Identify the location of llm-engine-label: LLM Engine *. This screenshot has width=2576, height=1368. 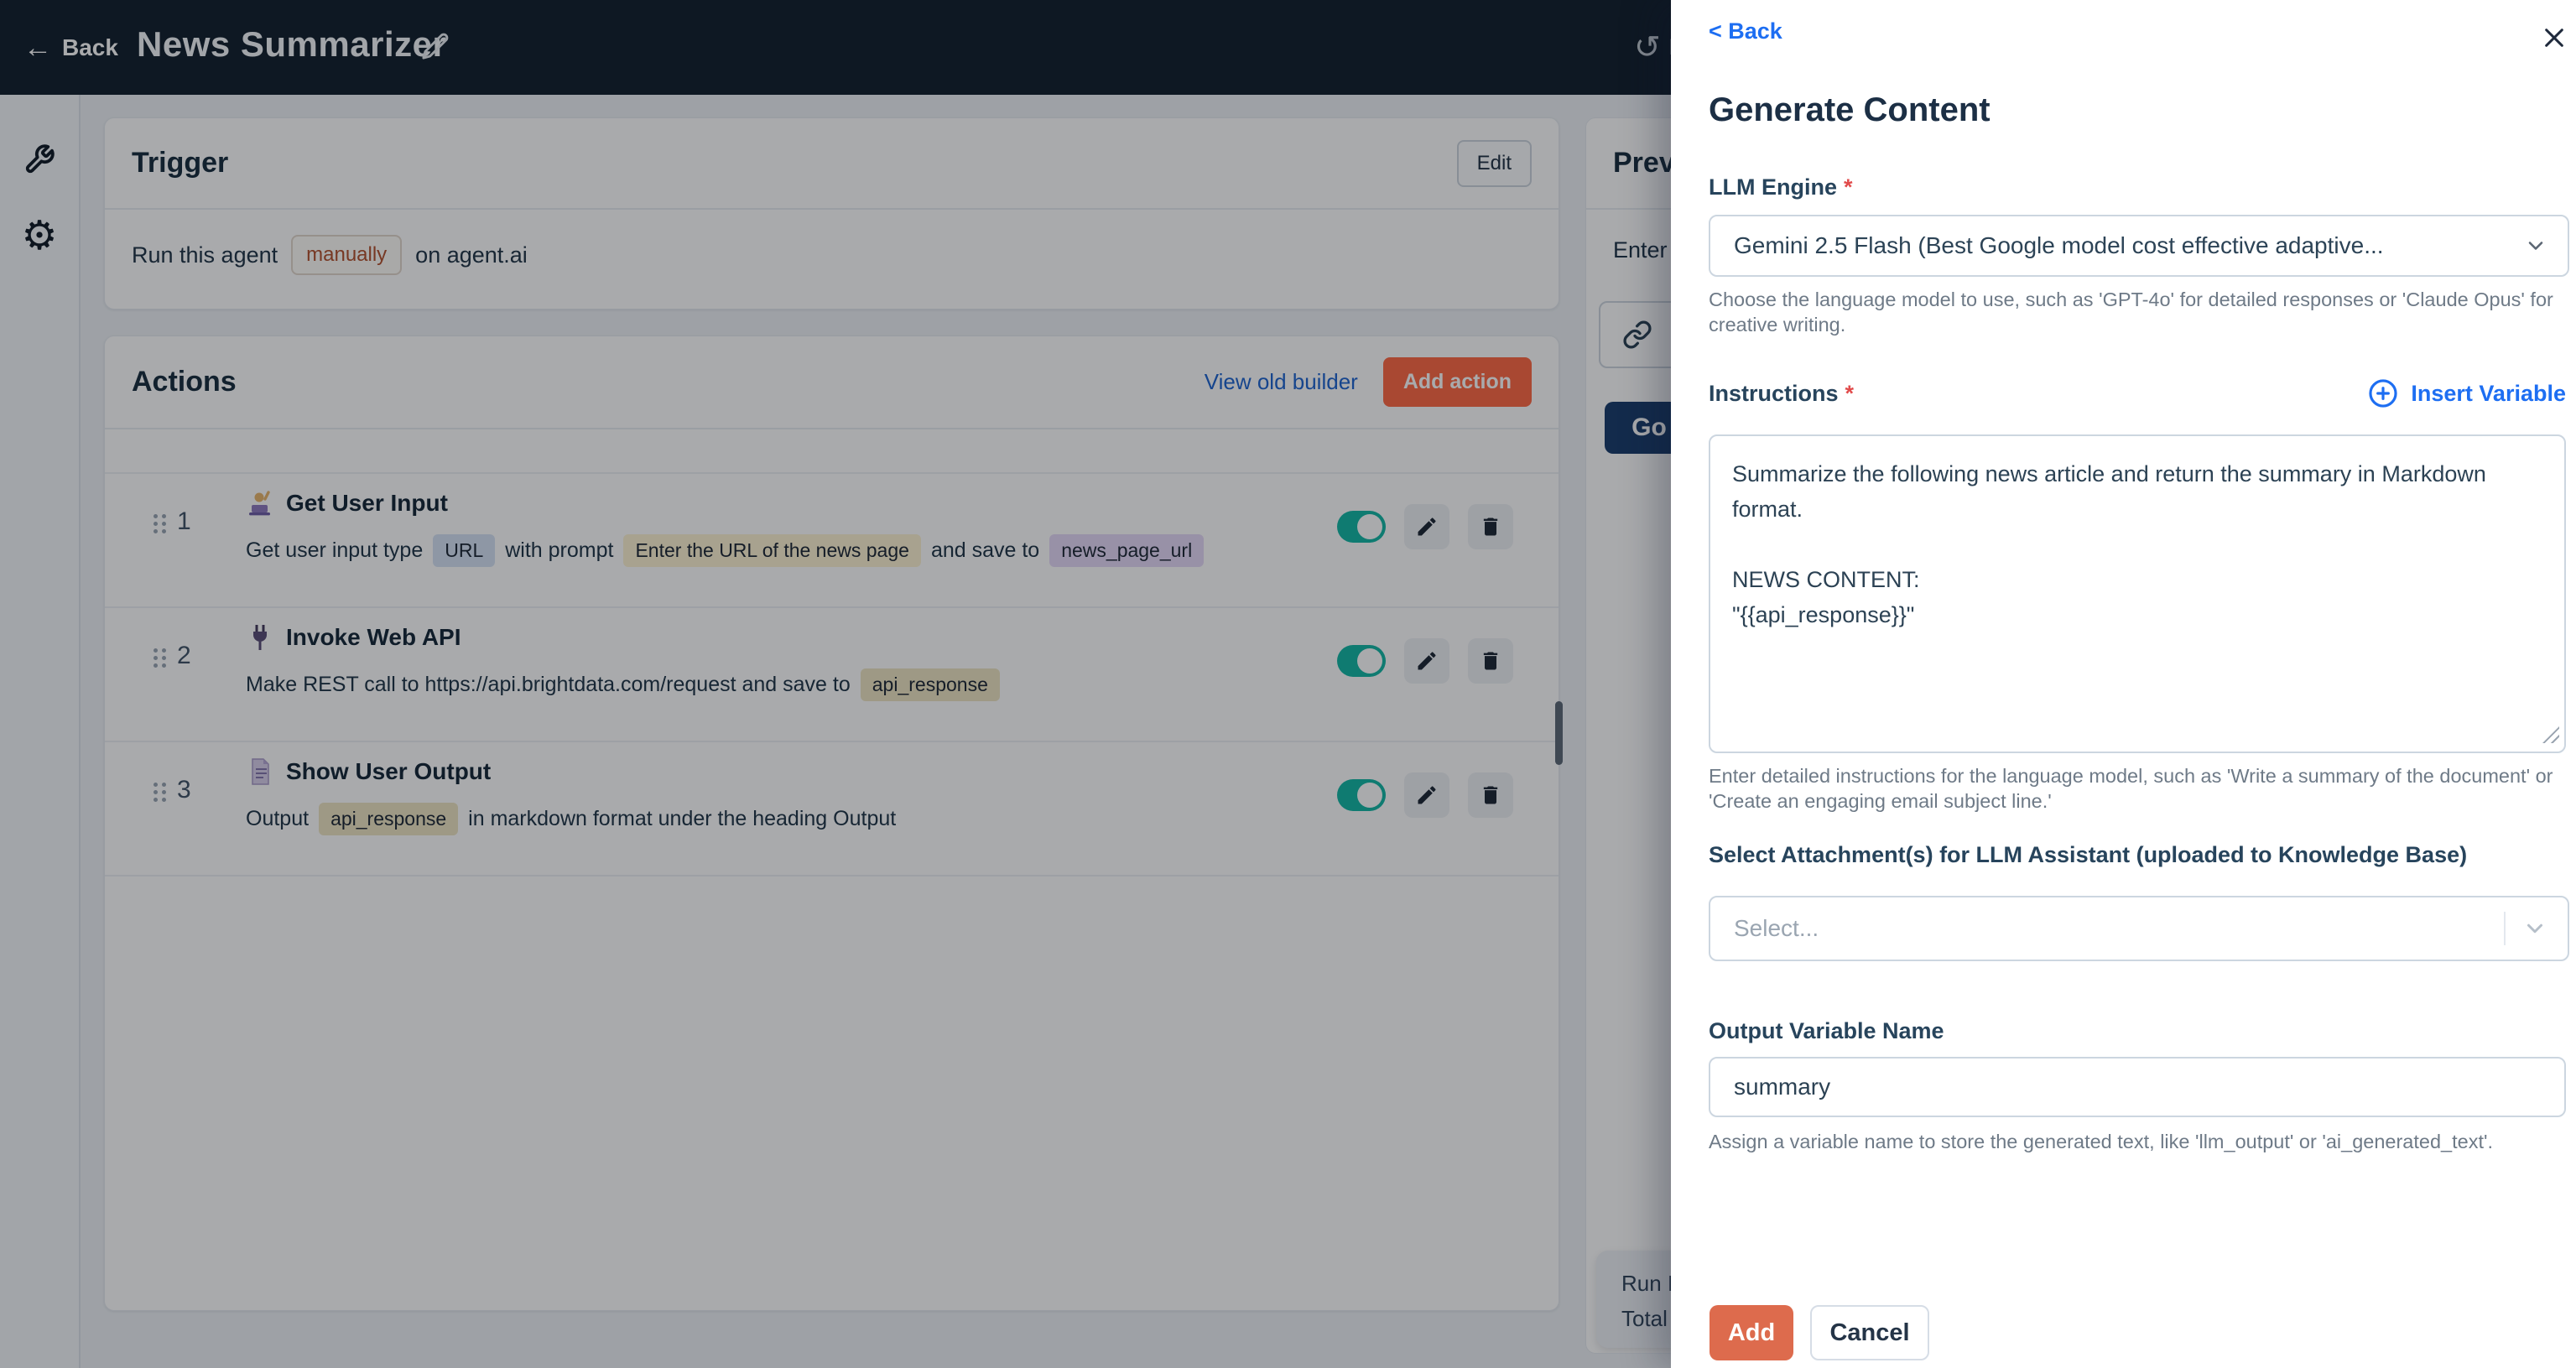
(1781, 187).